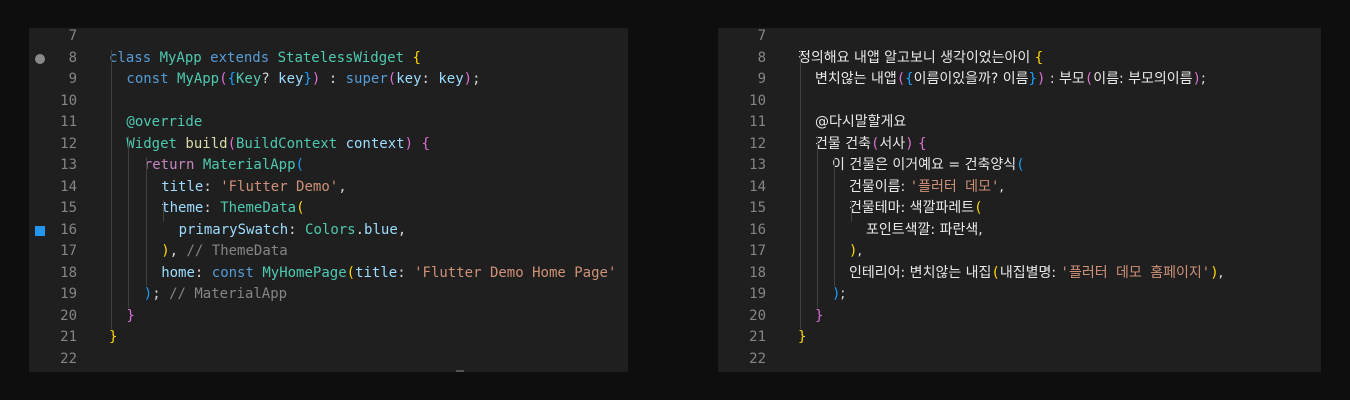 Image resolution: width=1350 pixels, height=400 pixels. What do you see at coordinates (375, 143) in the screenshot?
I see `code-token: context` at bounding box center [375, 143].